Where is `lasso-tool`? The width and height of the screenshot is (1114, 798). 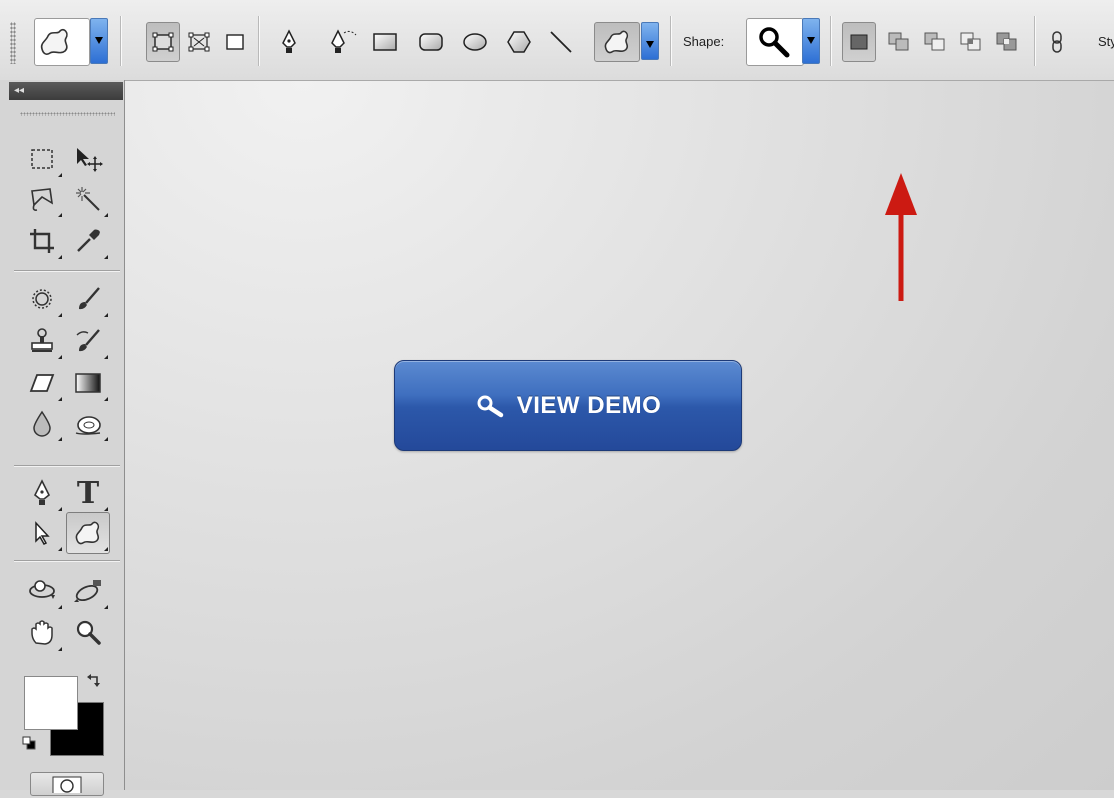 lasso-tool is located at coordinates (42, 199).